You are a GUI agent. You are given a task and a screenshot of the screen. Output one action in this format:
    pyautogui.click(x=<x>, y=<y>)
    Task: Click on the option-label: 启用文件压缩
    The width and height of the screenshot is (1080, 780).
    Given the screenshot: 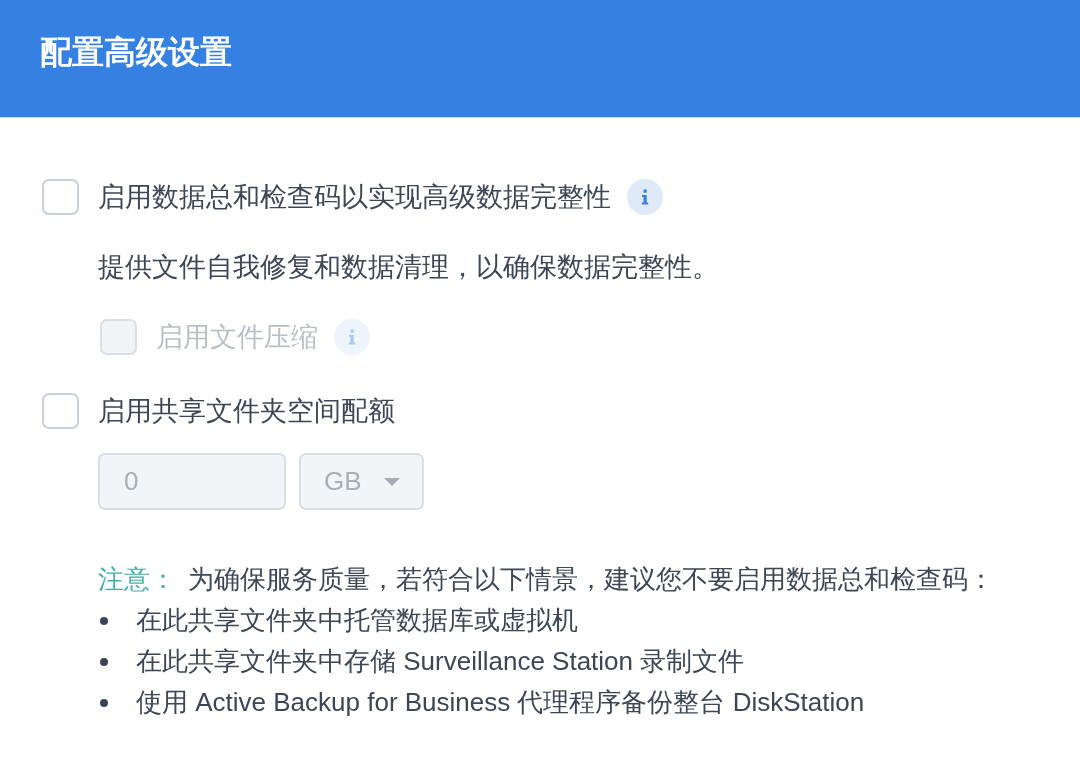 What is the action you would take?
    pyautogui.click(x=237, y=337)
    